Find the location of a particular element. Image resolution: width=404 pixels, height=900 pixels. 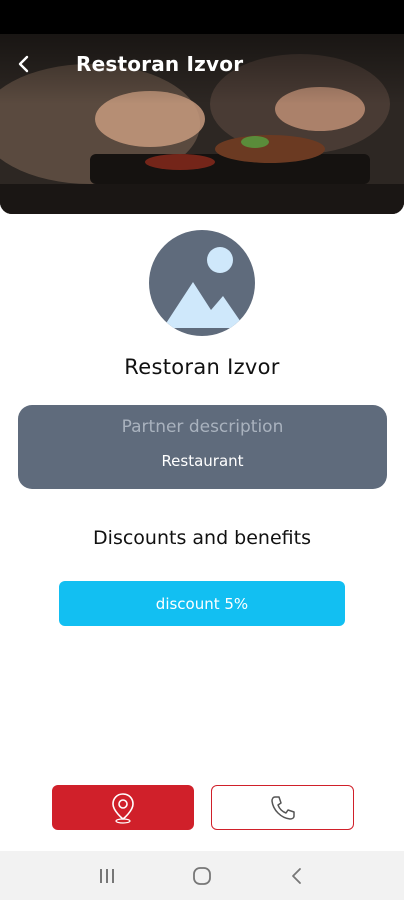

chevron-left-icon is located at coordinates (23, 64).